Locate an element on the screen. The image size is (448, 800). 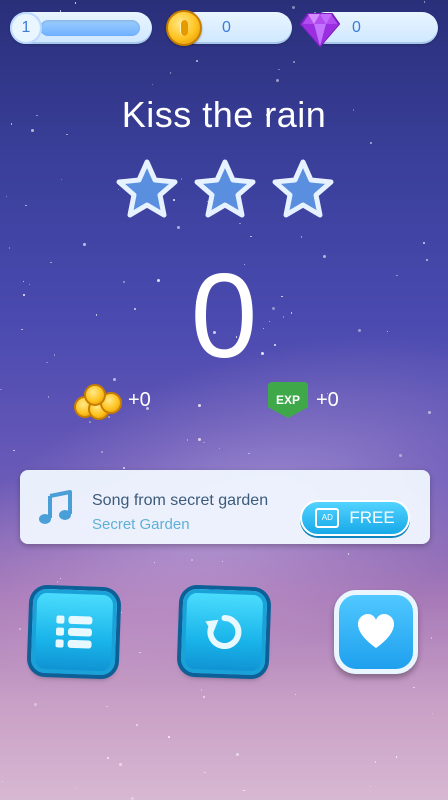
list-icon is located at coordinates (74, 632).